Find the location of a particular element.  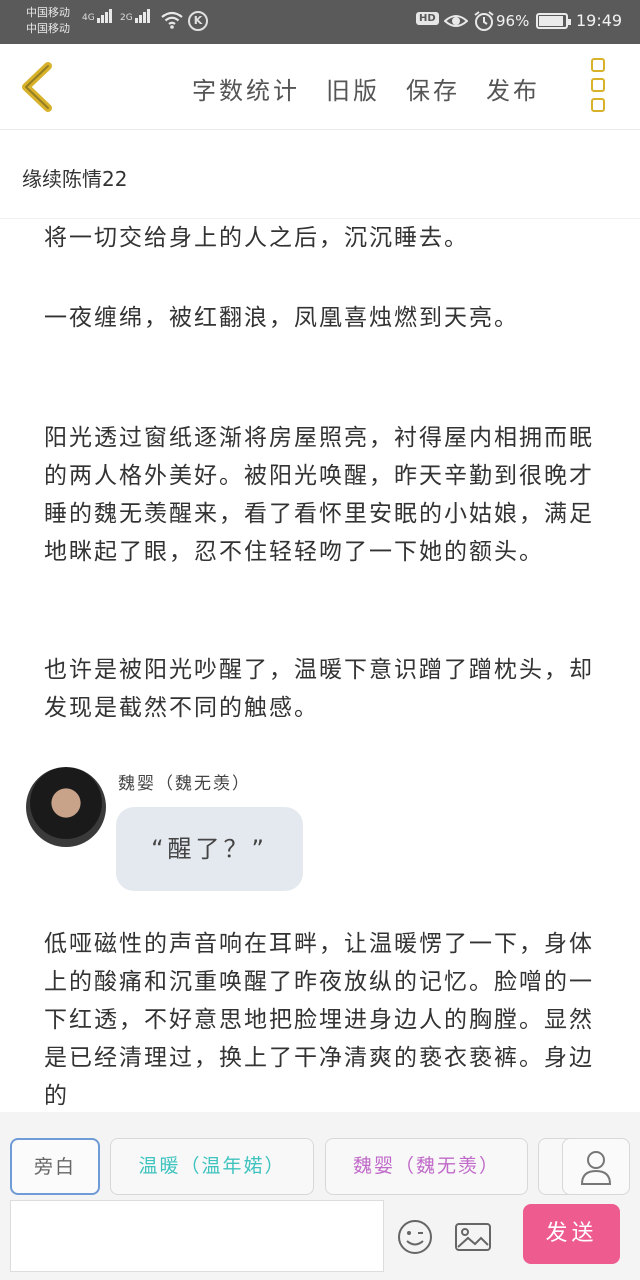

speaker-name: 魏婴（魏无羡） is located at coordinates (184, 784).